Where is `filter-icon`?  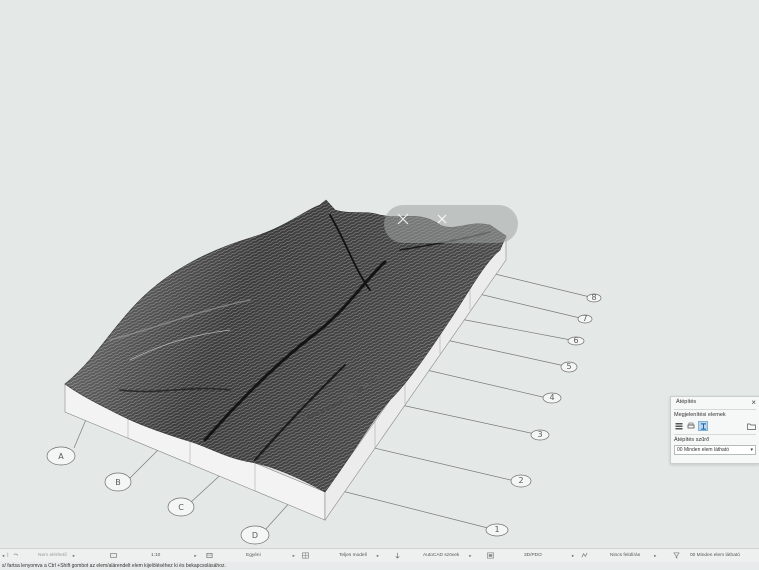
filter-icon is located at coordinates (676, 555).